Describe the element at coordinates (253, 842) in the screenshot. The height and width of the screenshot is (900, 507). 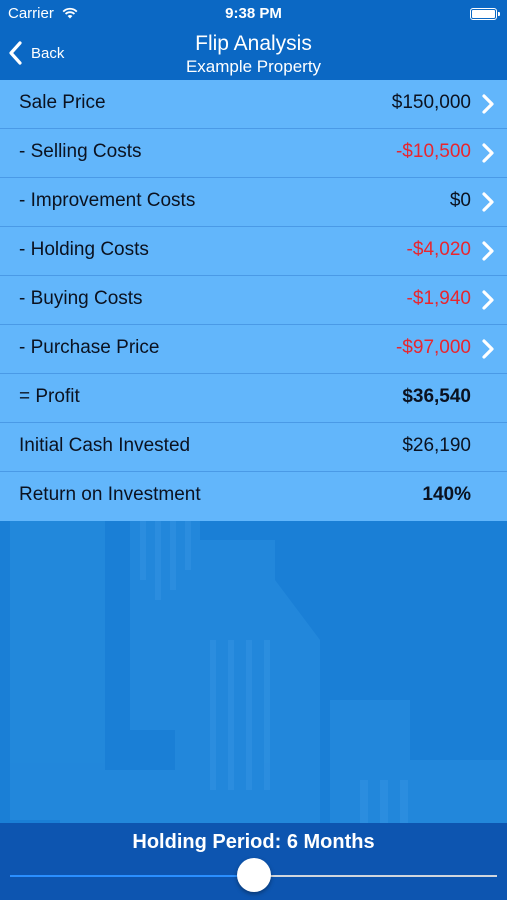
I see `holding-period-label: Holding Period: 6 Months` at that location.